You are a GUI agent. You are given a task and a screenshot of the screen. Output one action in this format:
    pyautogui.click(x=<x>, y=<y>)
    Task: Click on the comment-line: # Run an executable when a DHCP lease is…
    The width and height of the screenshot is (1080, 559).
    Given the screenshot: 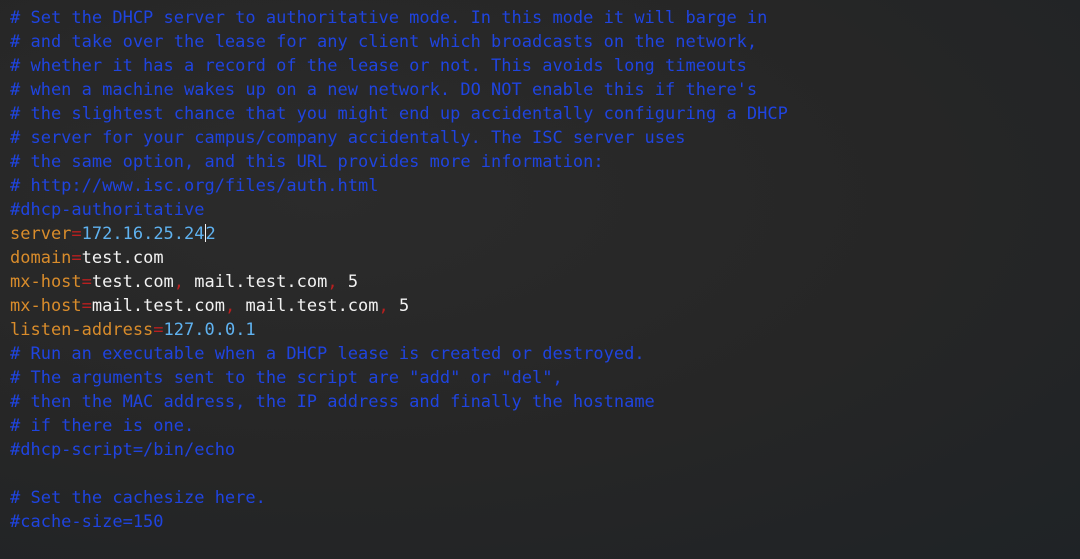 What is the action you would take?
    pyautogui.click(x=327, y=354)
    